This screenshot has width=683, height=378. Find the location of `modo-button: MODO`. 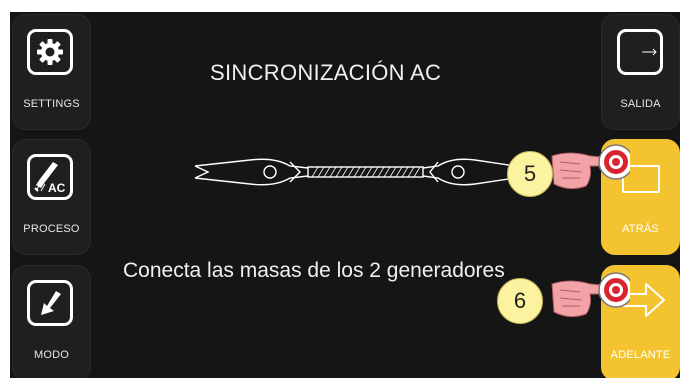

modo-button: MODO is located at coordinates (51, 321).